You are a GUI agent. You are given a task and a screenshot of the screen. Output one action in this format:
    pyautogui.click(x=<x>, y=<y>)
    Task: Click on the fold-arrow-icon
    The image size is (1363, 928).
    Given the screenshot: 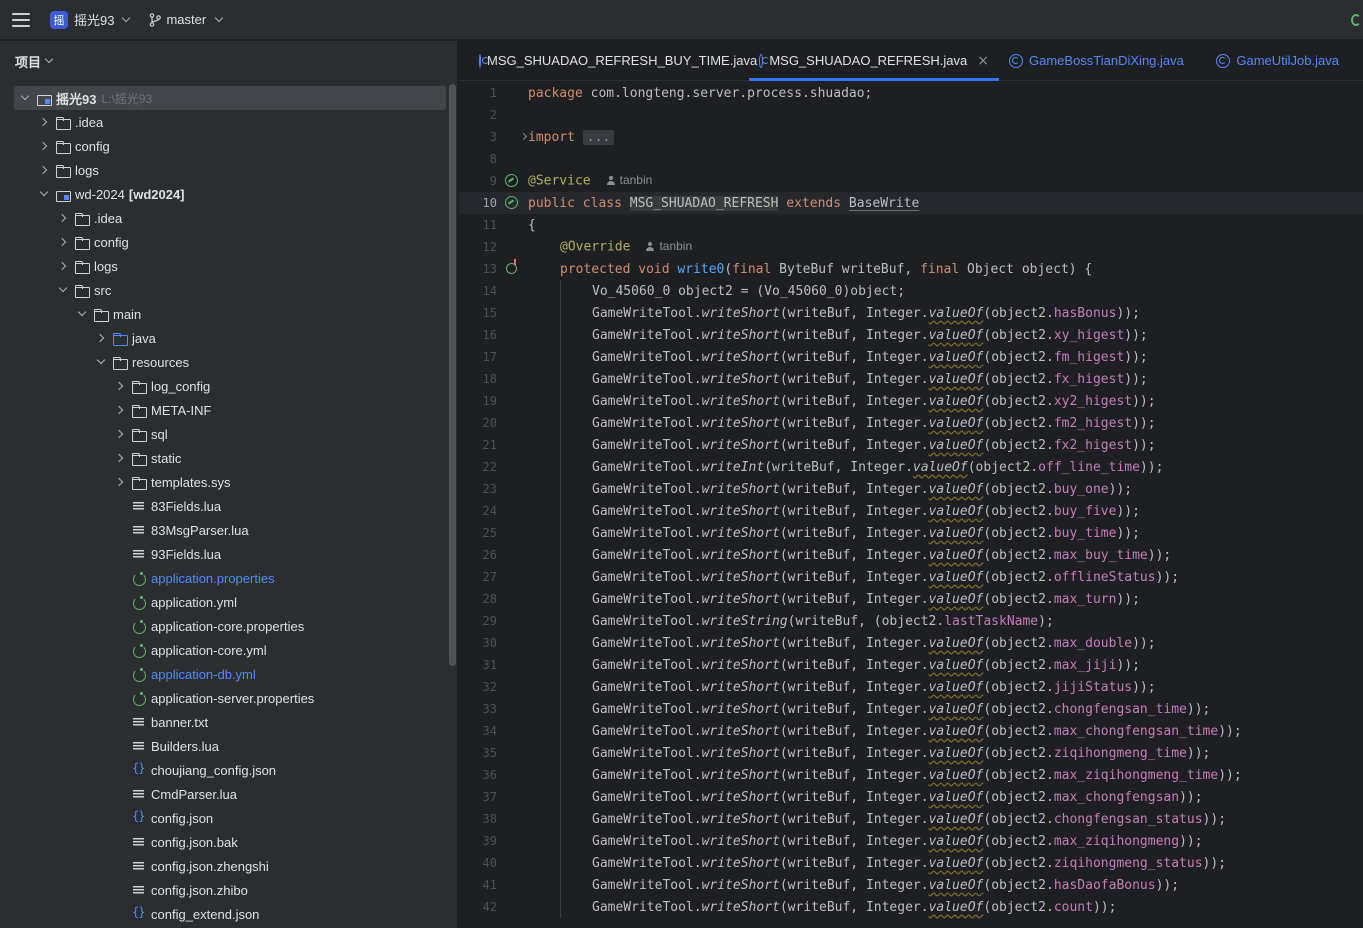 What is the action you would take?
    pyautogui.click(x=523, y=136)
    